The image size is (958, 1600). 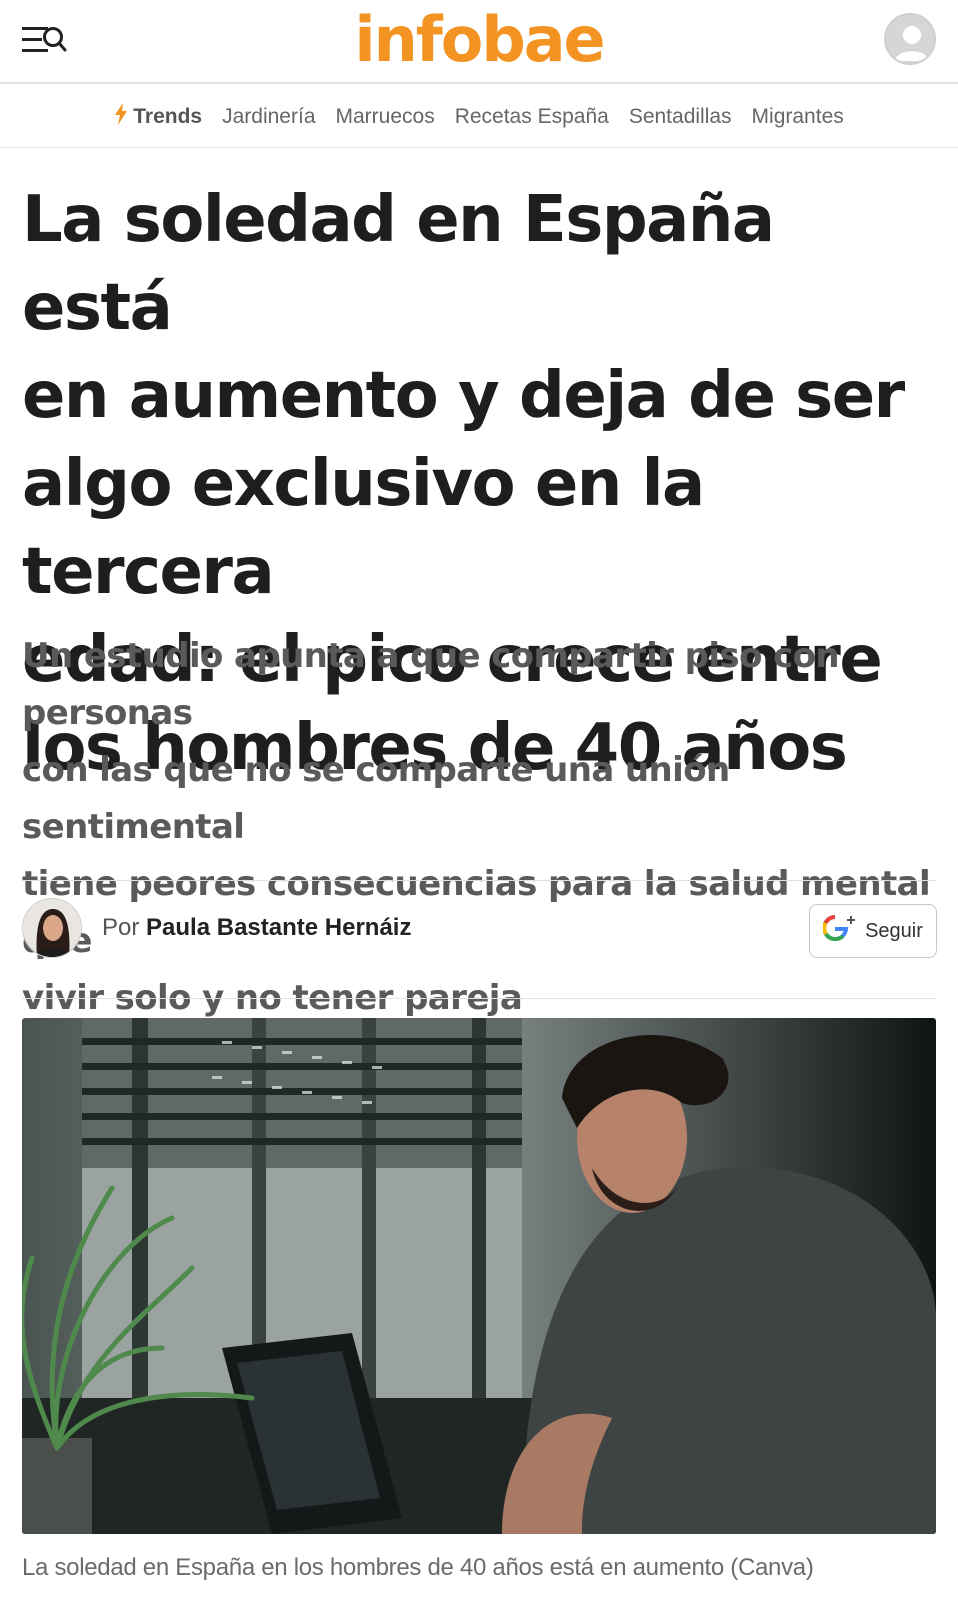 What do you see at coordinates (479, 938) in the screenshot?
I see `author-row: Por Paula Bastante Hernáiz Seguir` at bounding box center [479, 938].